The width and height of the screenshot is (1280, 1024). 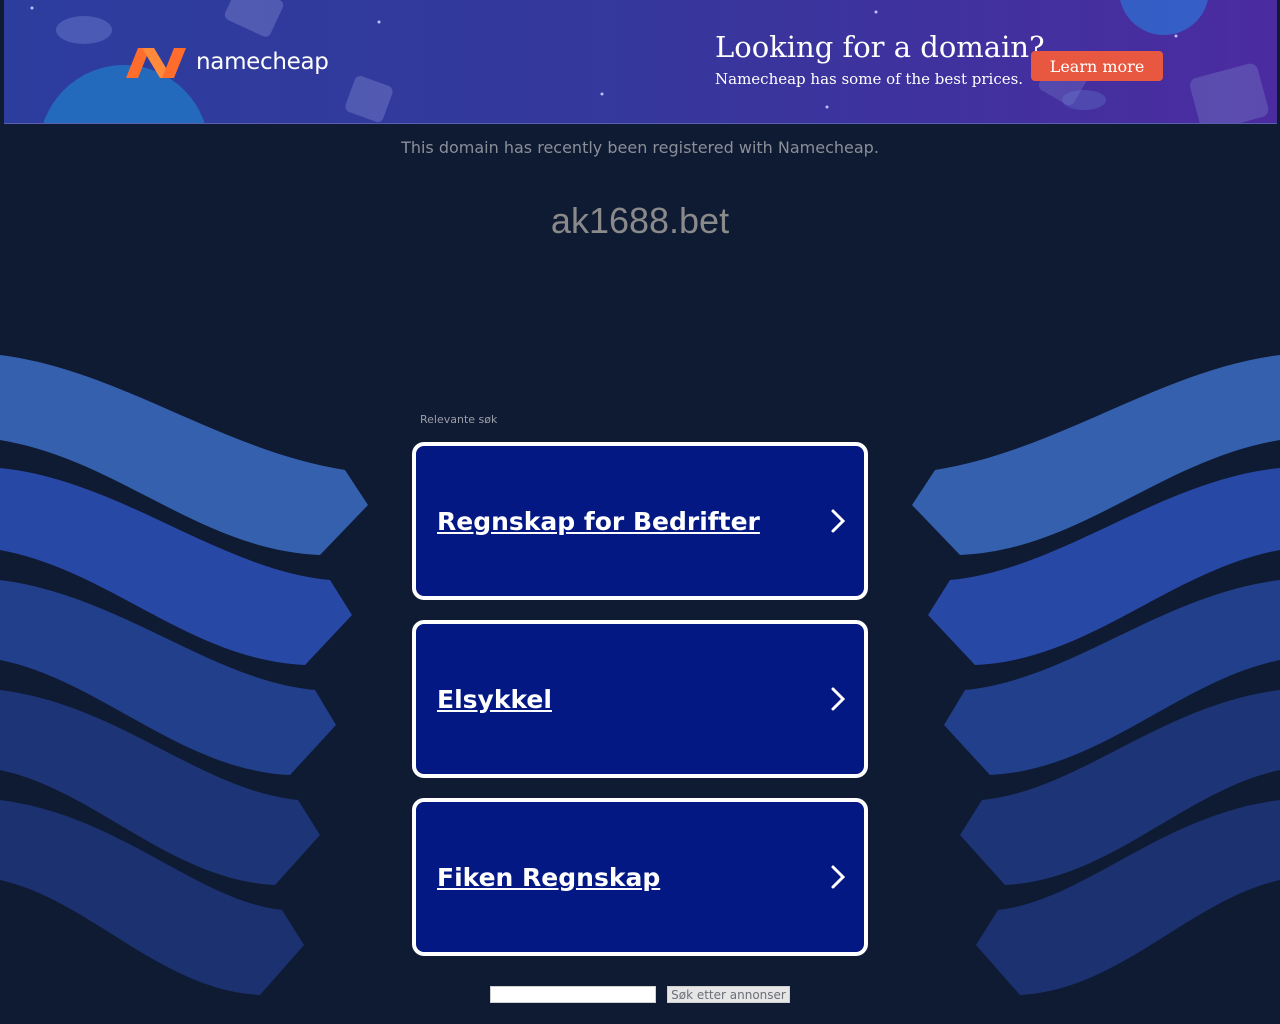 What do you see at coordinates (880, 47) in the screenshot?
I see `promo-title: Looking for a domain?` at bounding box center [880, 47].